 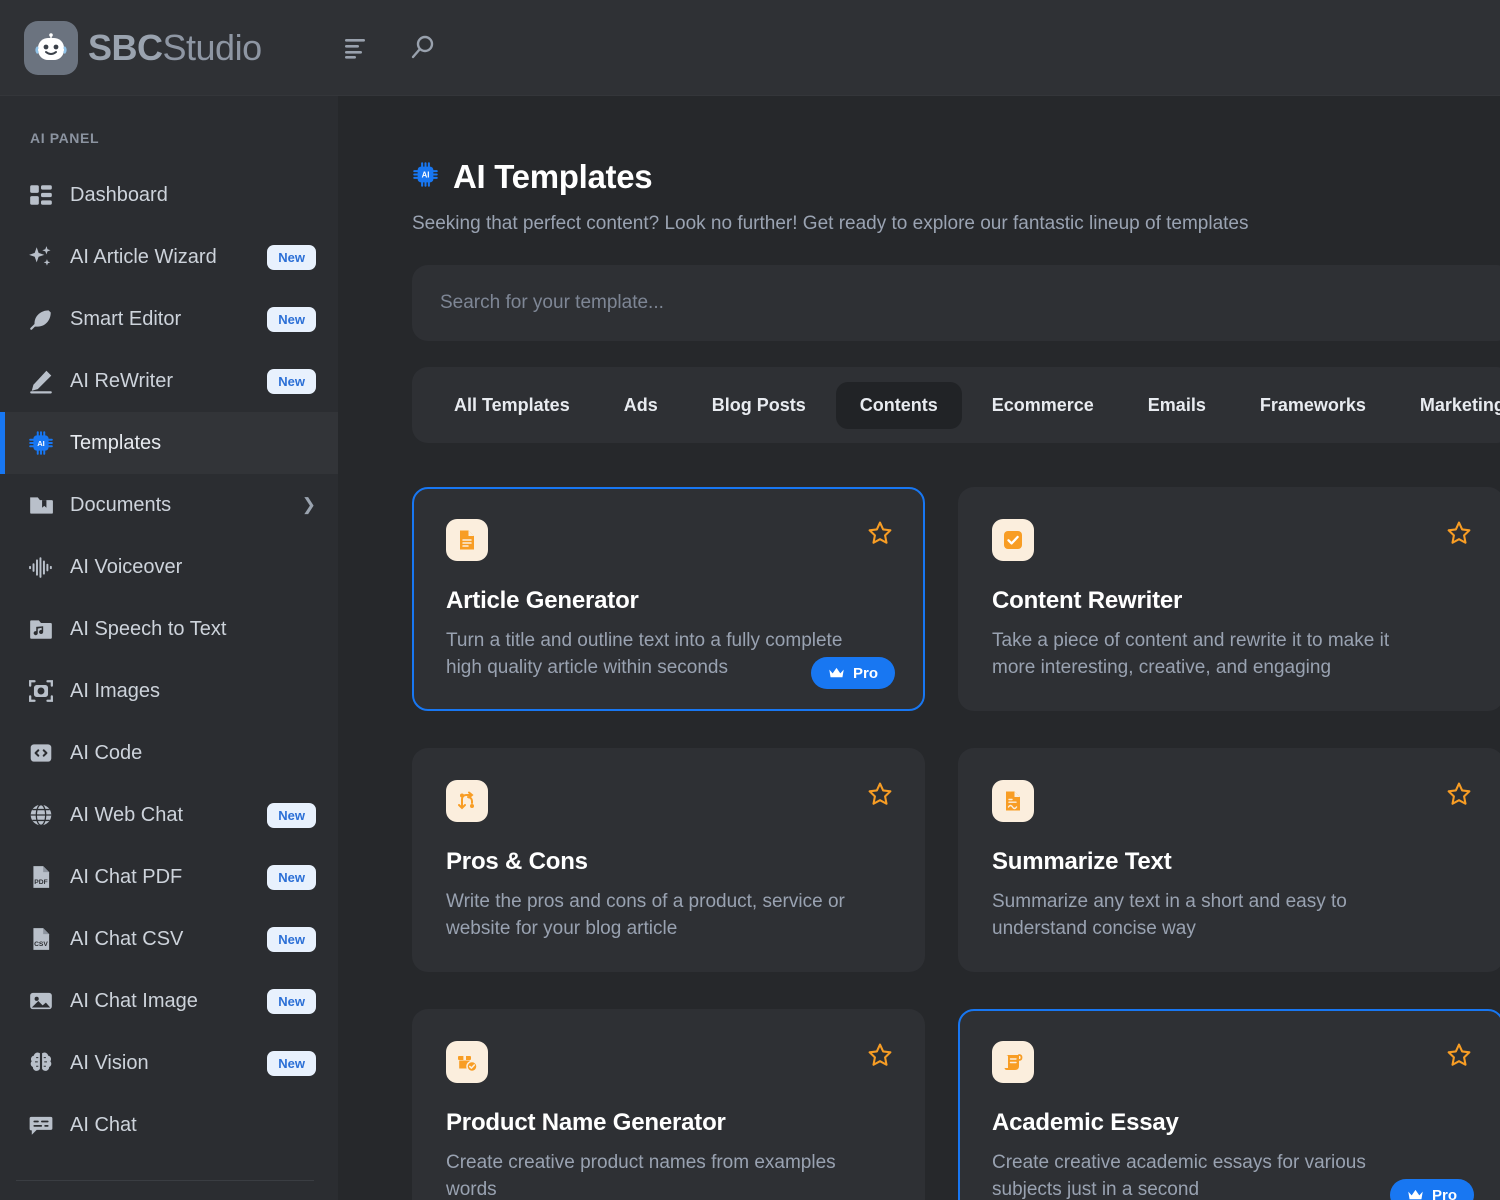 I want to click on sidebar-item-label: Dashboard, so click(x=119, y=194).